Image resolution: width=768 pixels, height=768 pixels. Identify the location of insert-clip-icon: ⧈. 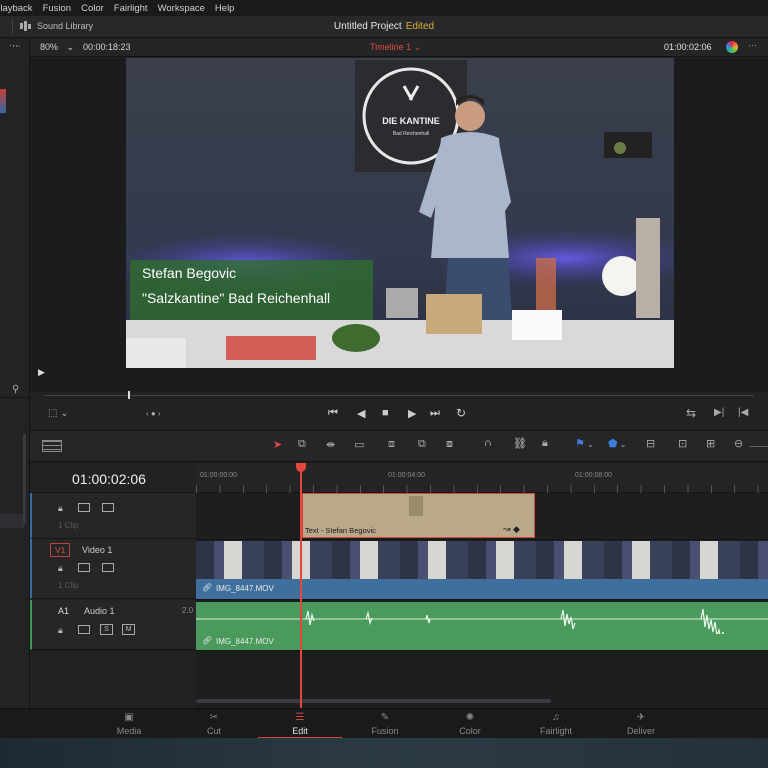
(391, 444).